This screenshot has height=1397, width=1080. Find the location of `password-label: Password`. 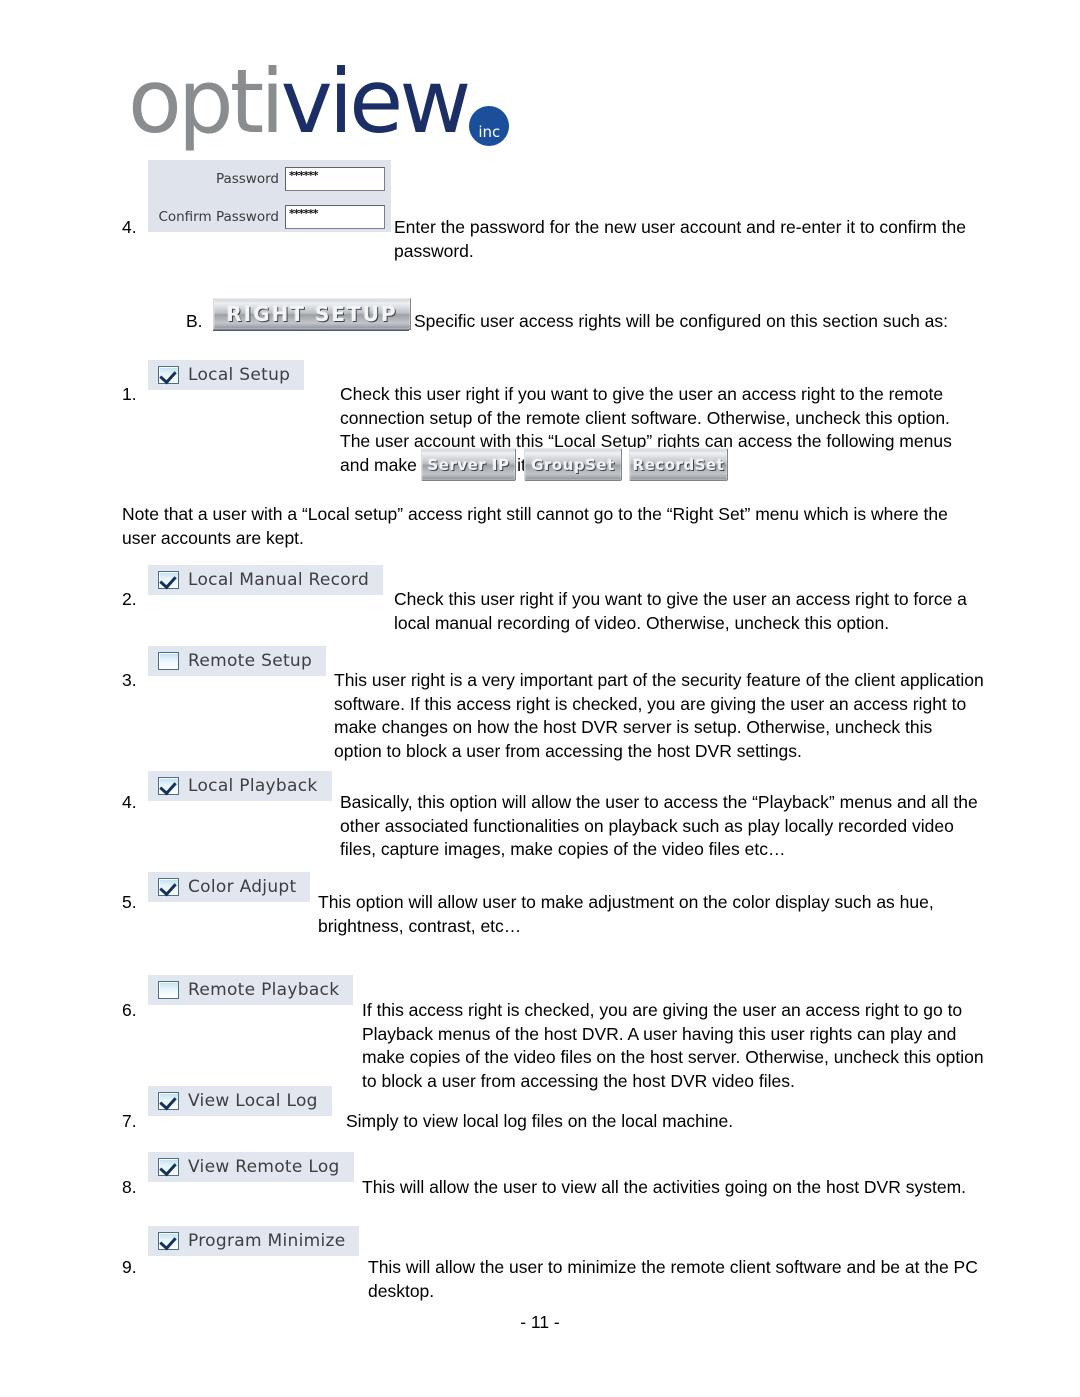

password-label: Password is located at coordinates (247, 179).